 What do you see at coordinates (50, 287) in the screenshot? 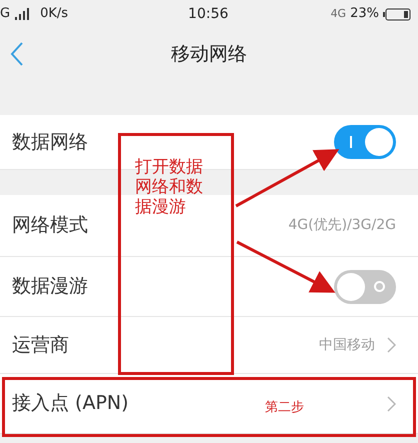
I see `row-label: 数据漫游` at bounding box center [50, 287].